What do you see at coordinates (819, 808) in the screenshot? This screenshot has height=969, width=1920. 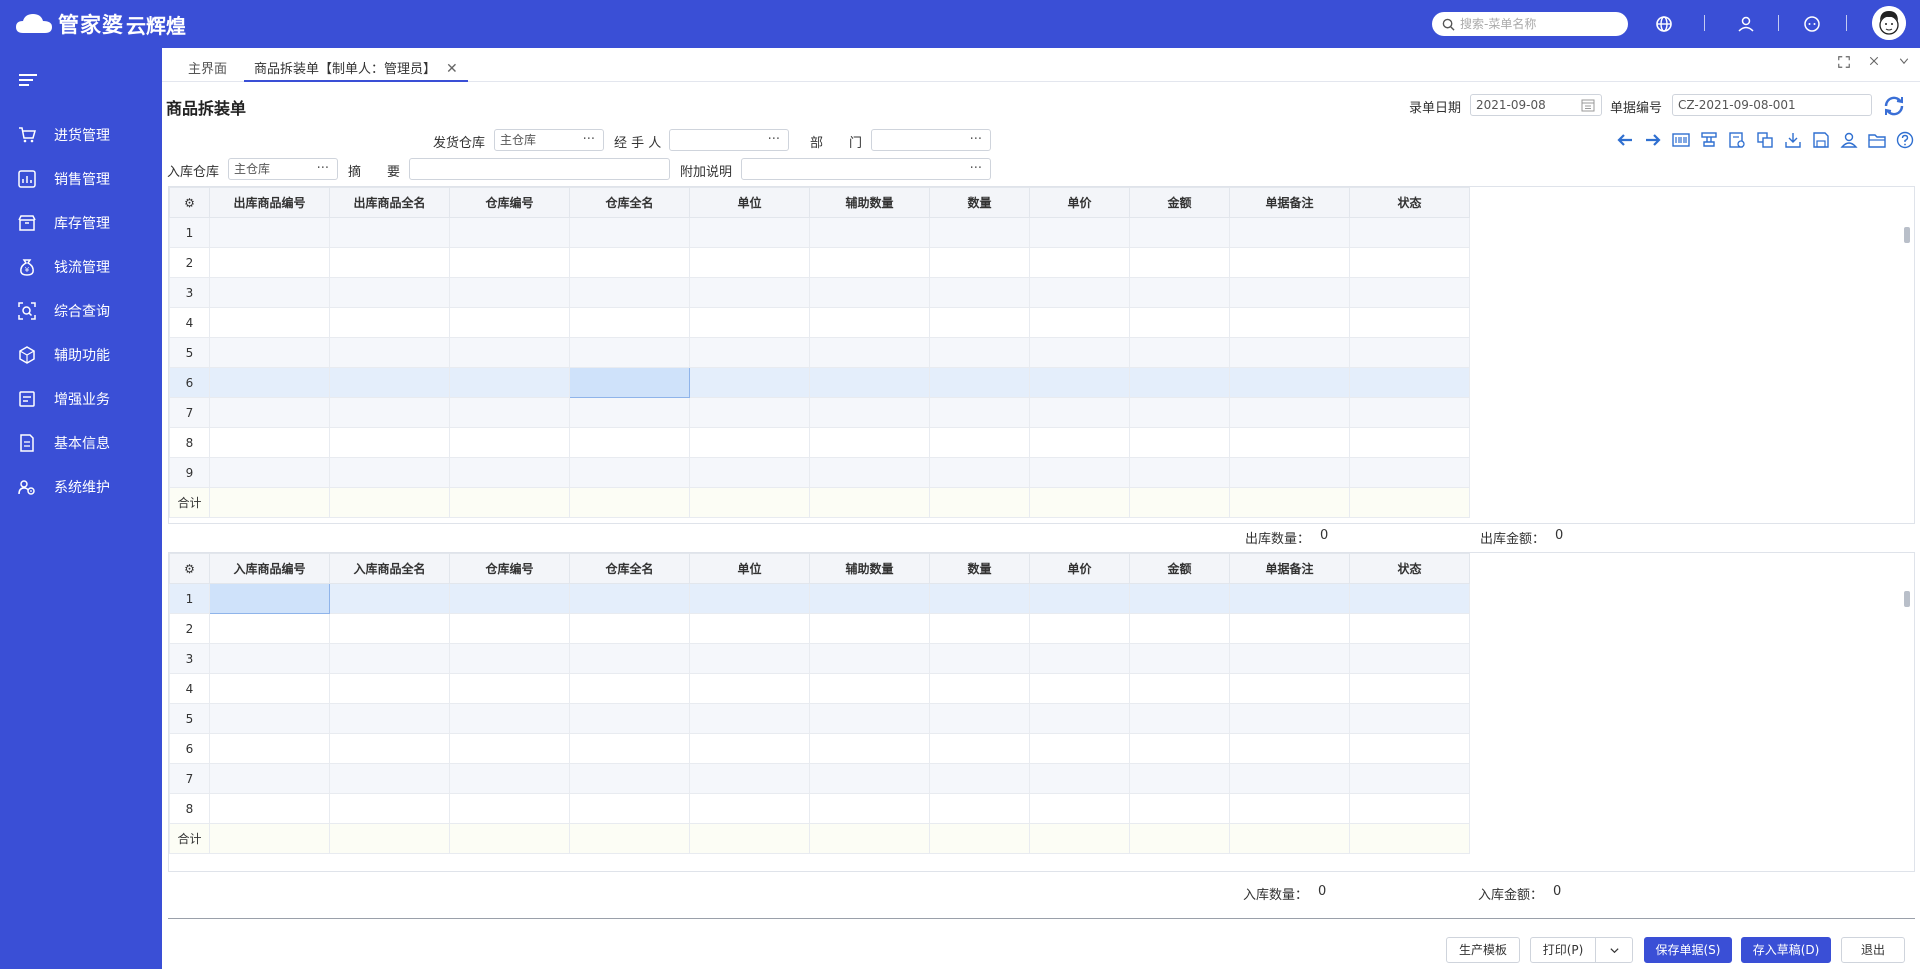 I see `table-row: 8` at bounding box center [819, 808].